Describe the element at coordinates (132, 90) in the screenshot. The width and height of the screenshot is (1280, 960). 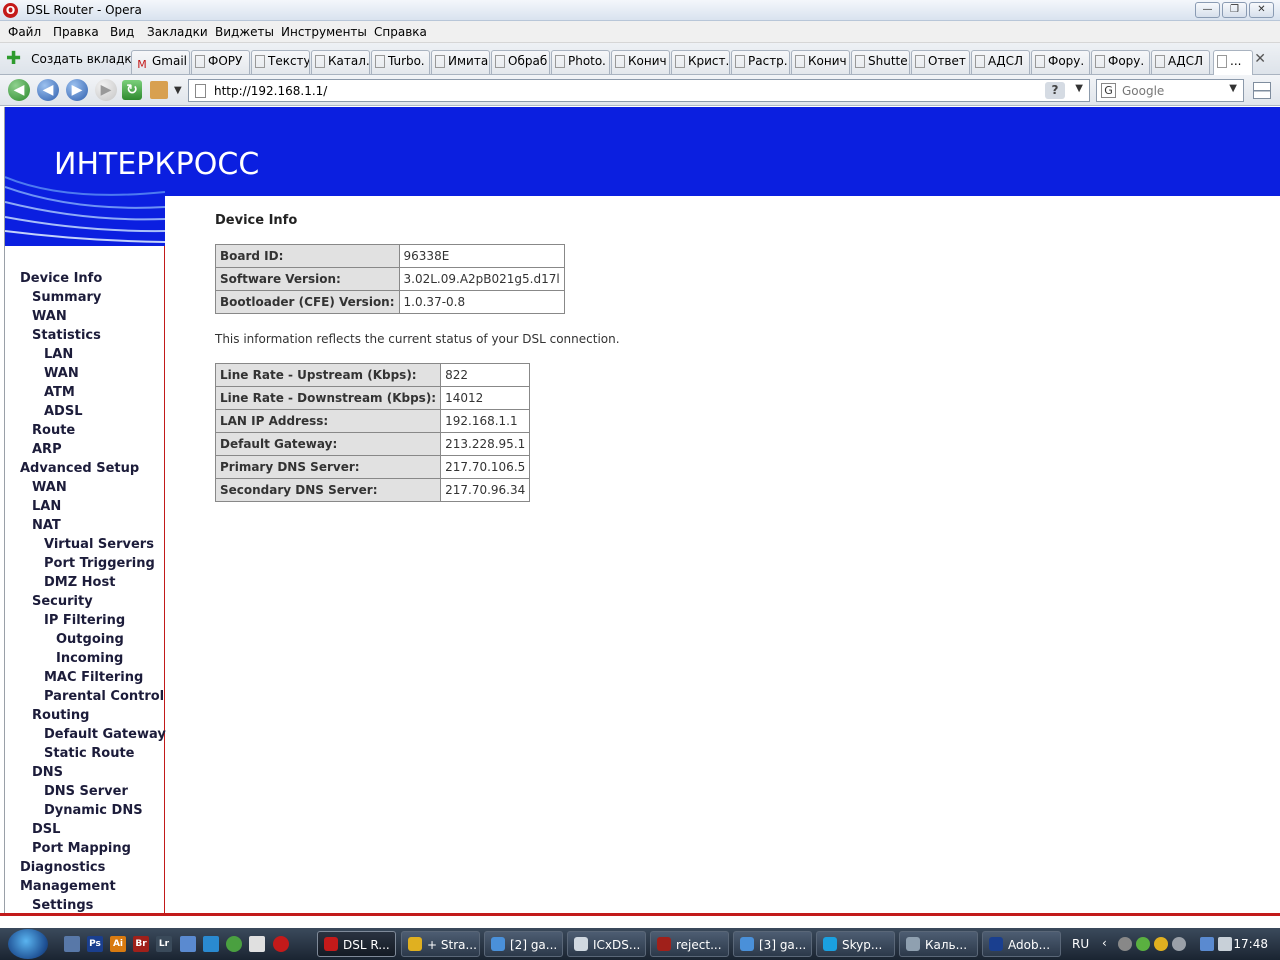
I see `reload-icon: ↻` at that location.